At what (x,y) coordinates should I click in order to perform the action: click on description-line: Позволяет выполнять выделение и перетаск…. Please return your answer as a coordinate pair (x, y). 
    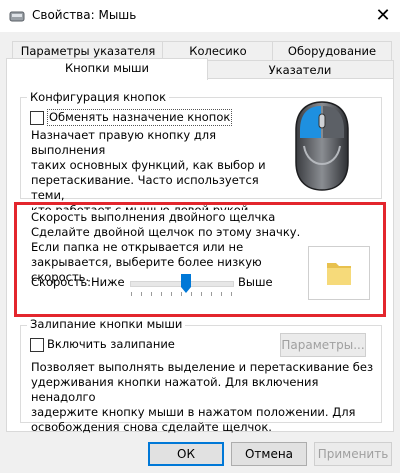
    Looking at the image, I should click on (202, 367).